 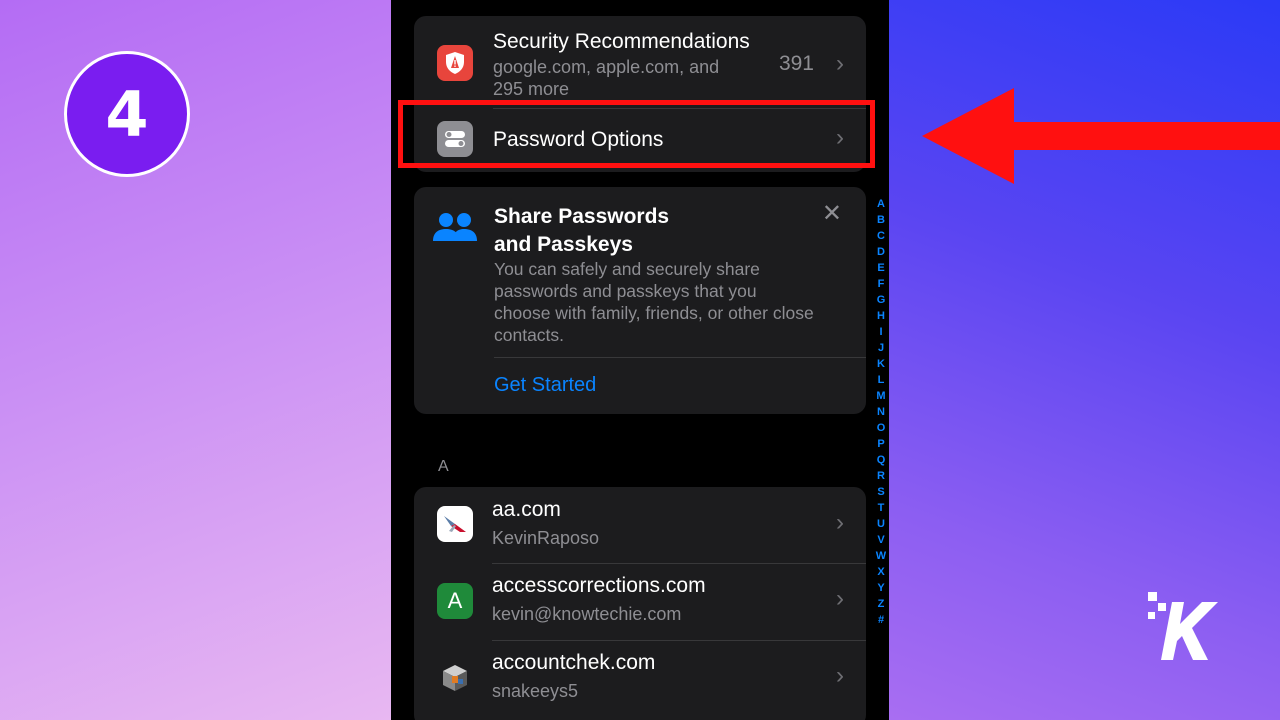 I want to click on index-letter: X, so click(x=880, y=572).